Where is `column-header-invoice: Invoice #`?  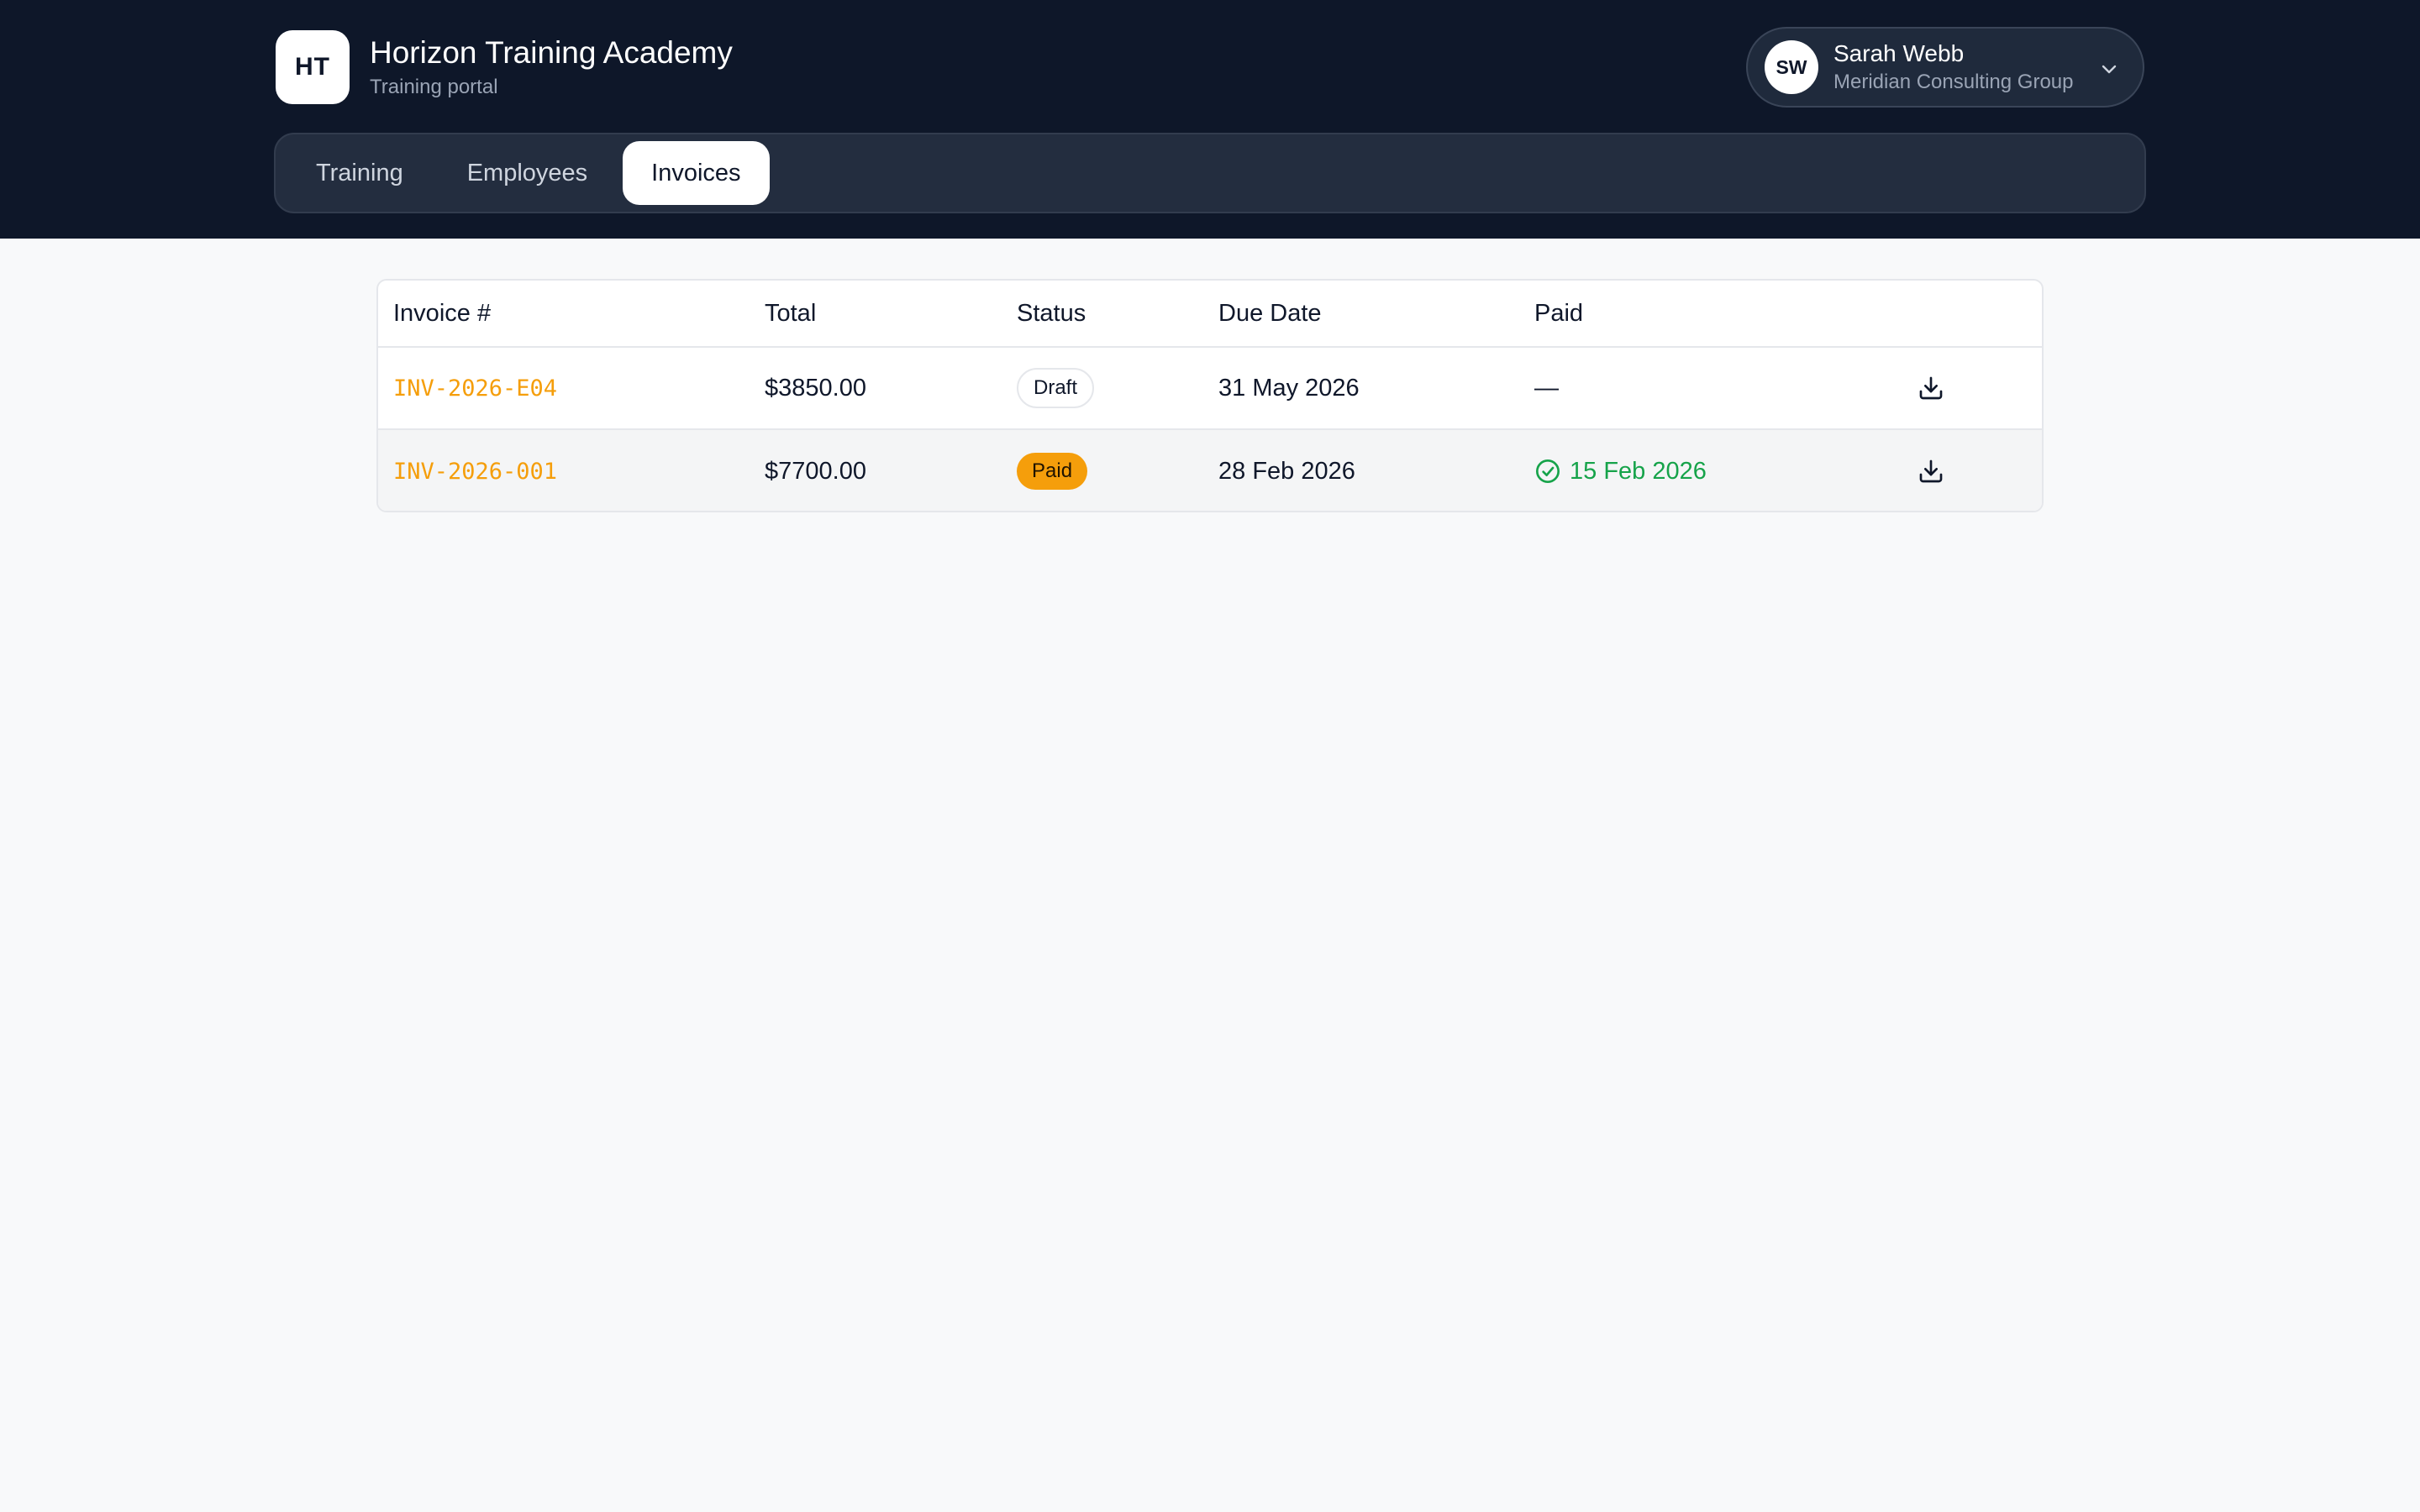 column-header-invoice: Invoice # is located at coordinates (442, 313).